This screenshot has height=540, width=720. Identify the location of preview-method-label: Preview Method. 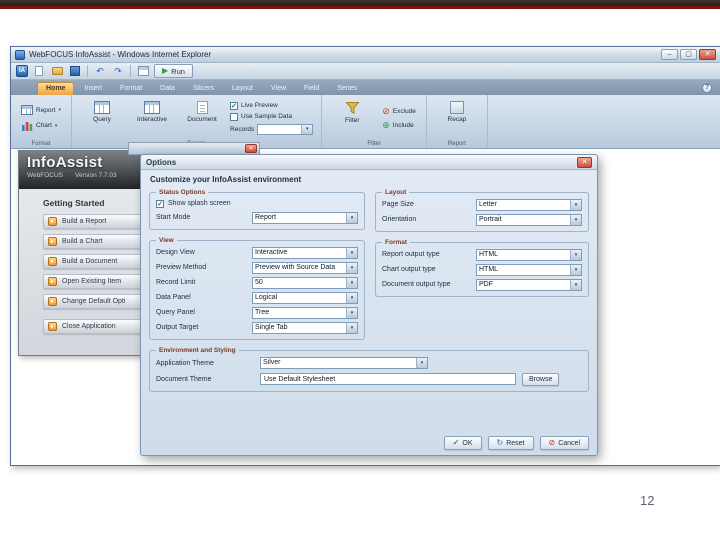
(181, 267).